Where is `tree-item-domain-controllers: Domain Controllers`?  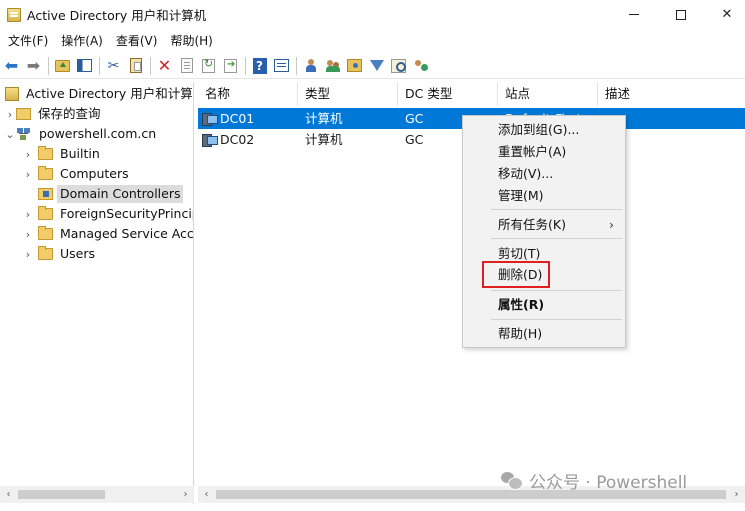
tree-item-domain-controllers: Domain Controllers is located at coordinates (103, 194).